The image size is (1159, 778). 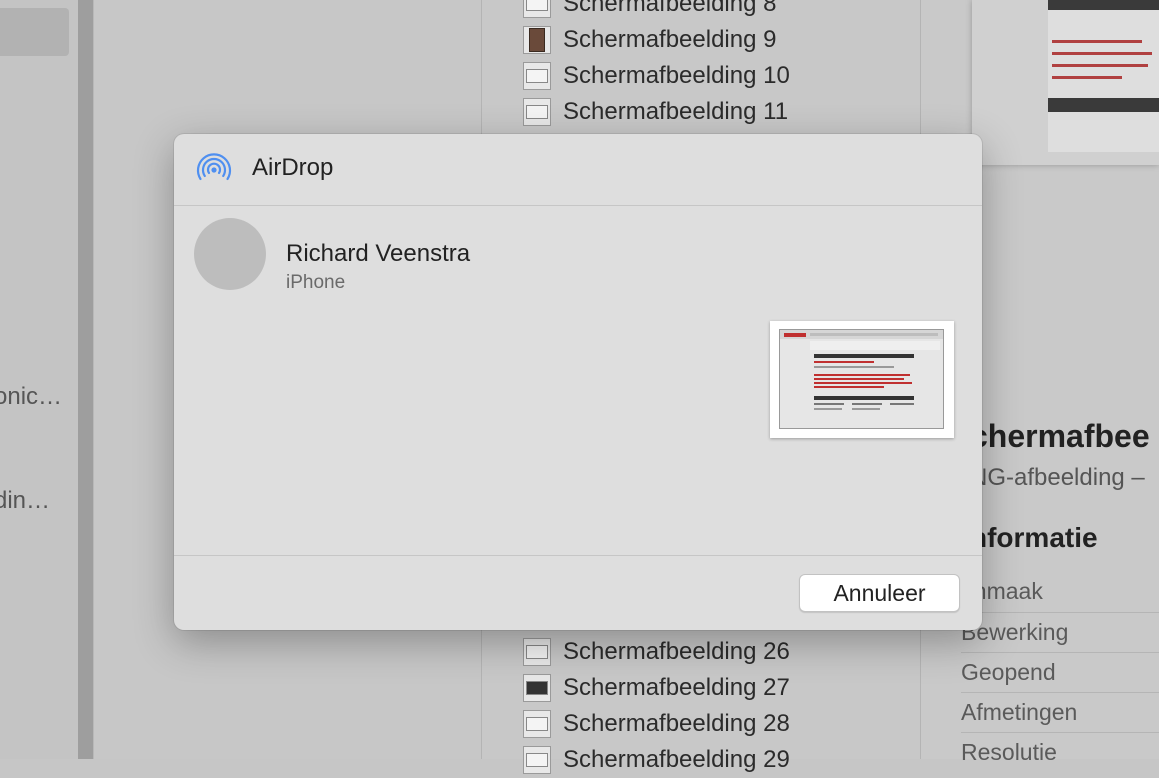 I want to click on file-preview-image, so click(x=1065, y=82).